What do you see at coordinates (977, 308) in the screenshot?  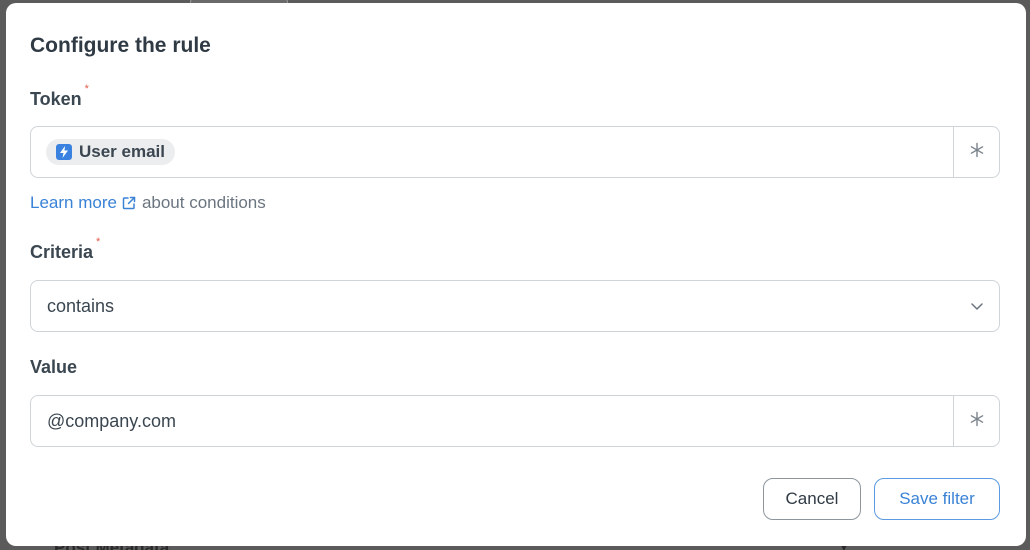 I see `chevron-down-icon` at bounding box center [977, 308].